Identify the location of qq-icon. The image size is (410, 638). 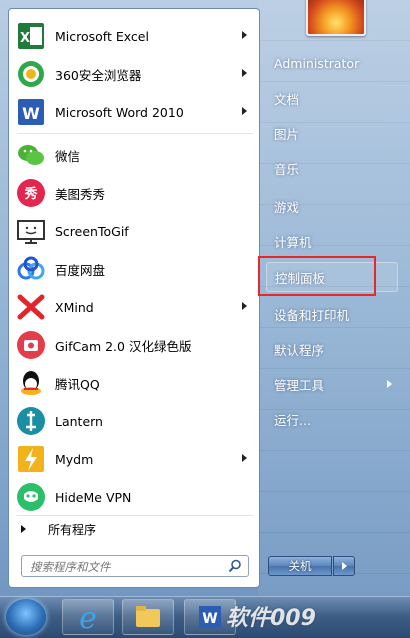
(31, 383).